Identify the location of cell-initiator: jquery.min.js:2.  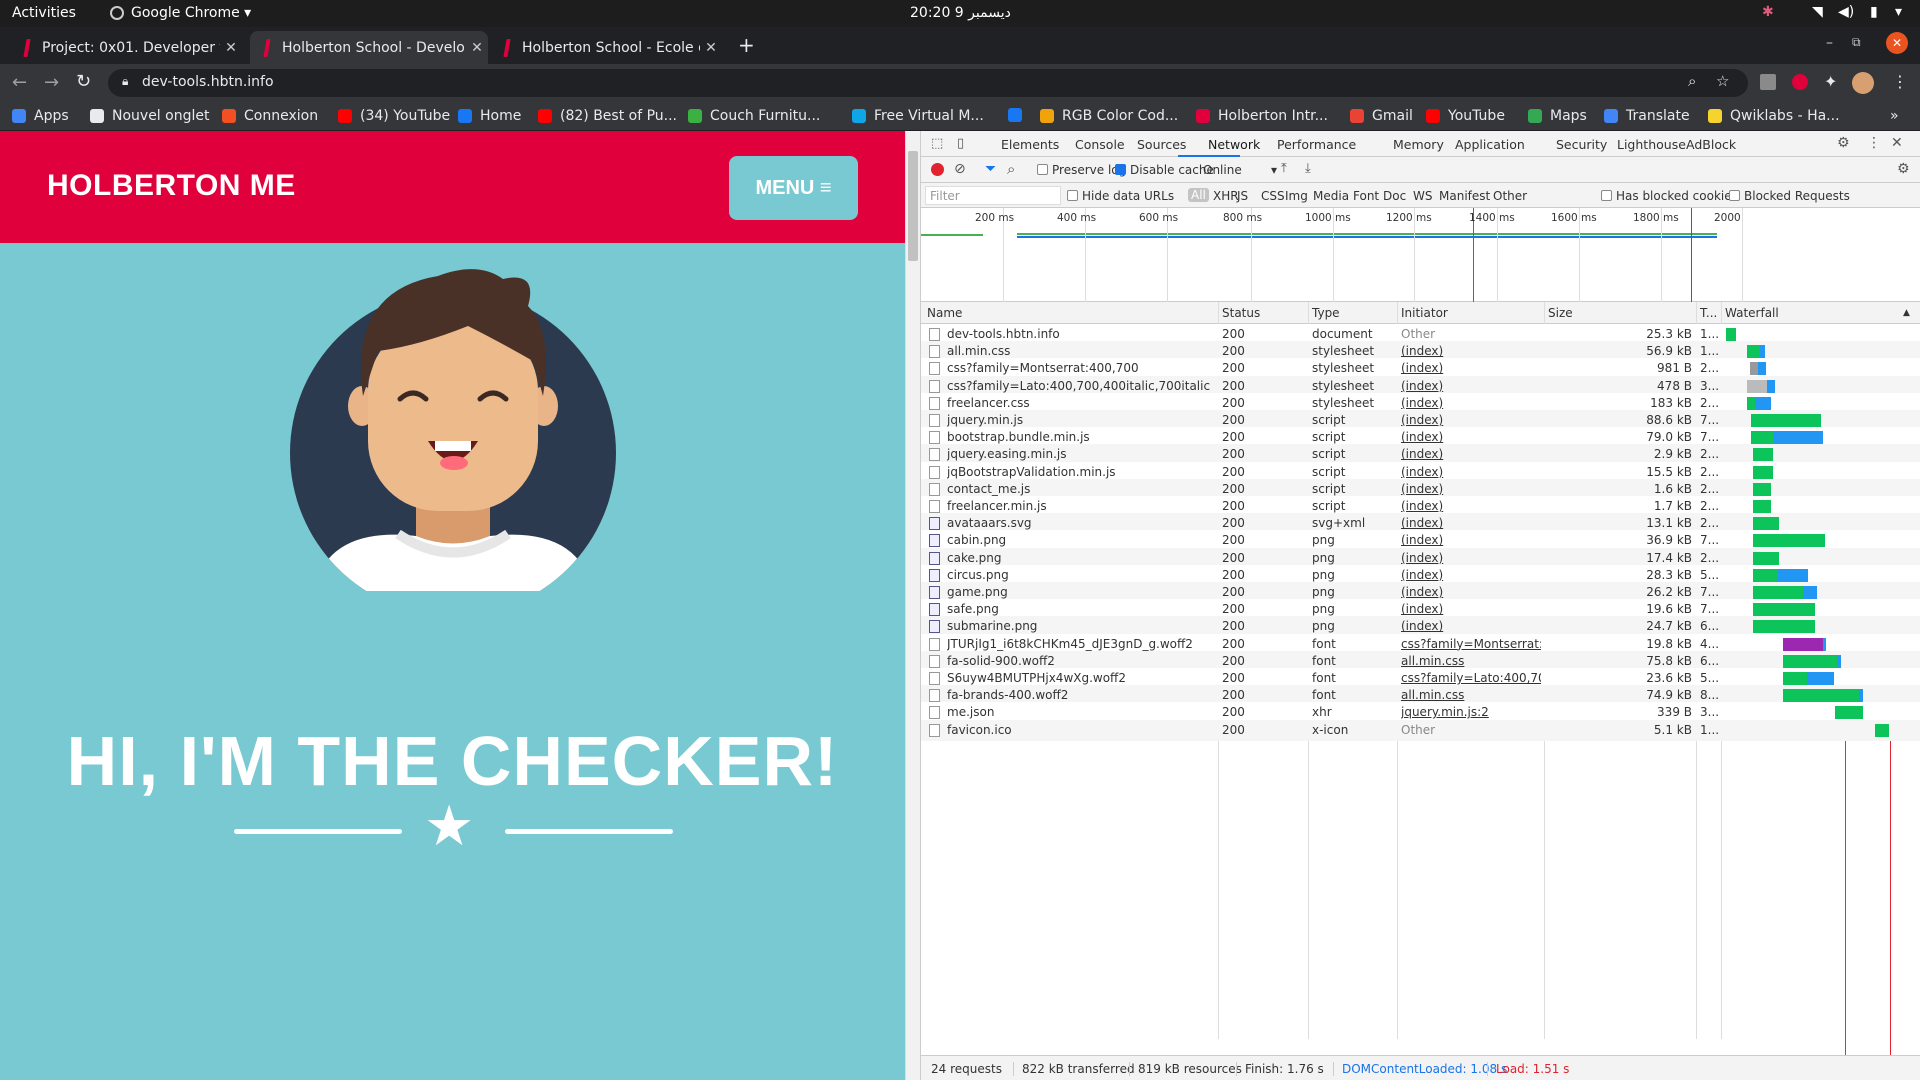
(1471, 712).